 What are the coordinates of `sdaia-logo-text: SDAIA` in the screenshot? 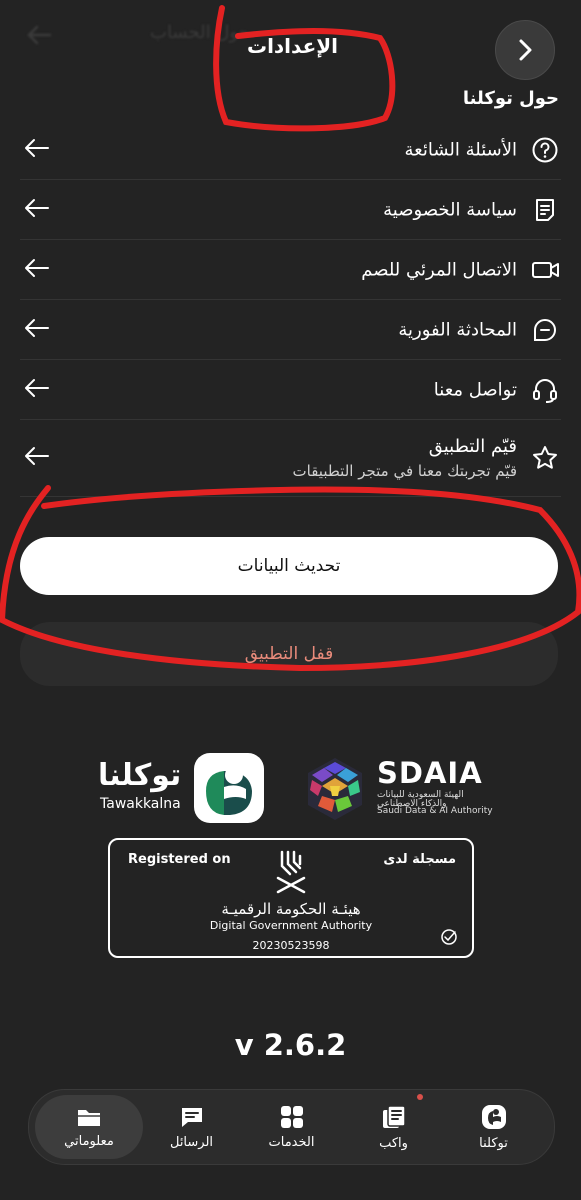 It's located at (430, 773).